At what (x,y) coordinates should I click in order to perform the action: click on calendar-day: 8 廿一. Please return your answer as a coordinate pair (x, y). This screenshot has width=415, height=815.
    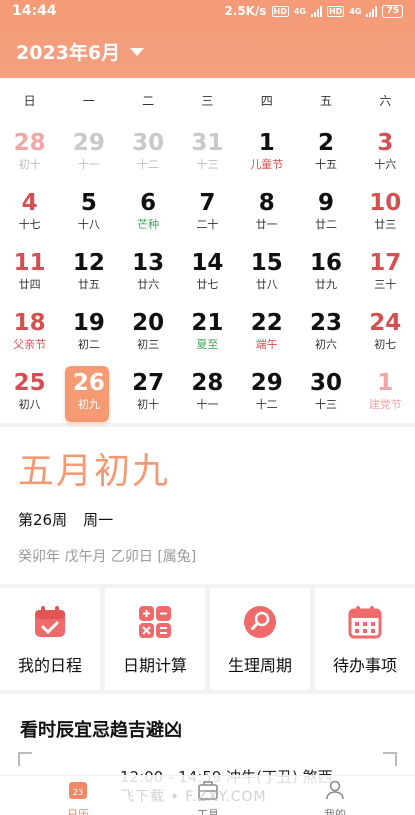
    Looking at the image, I should click on (266, 214).